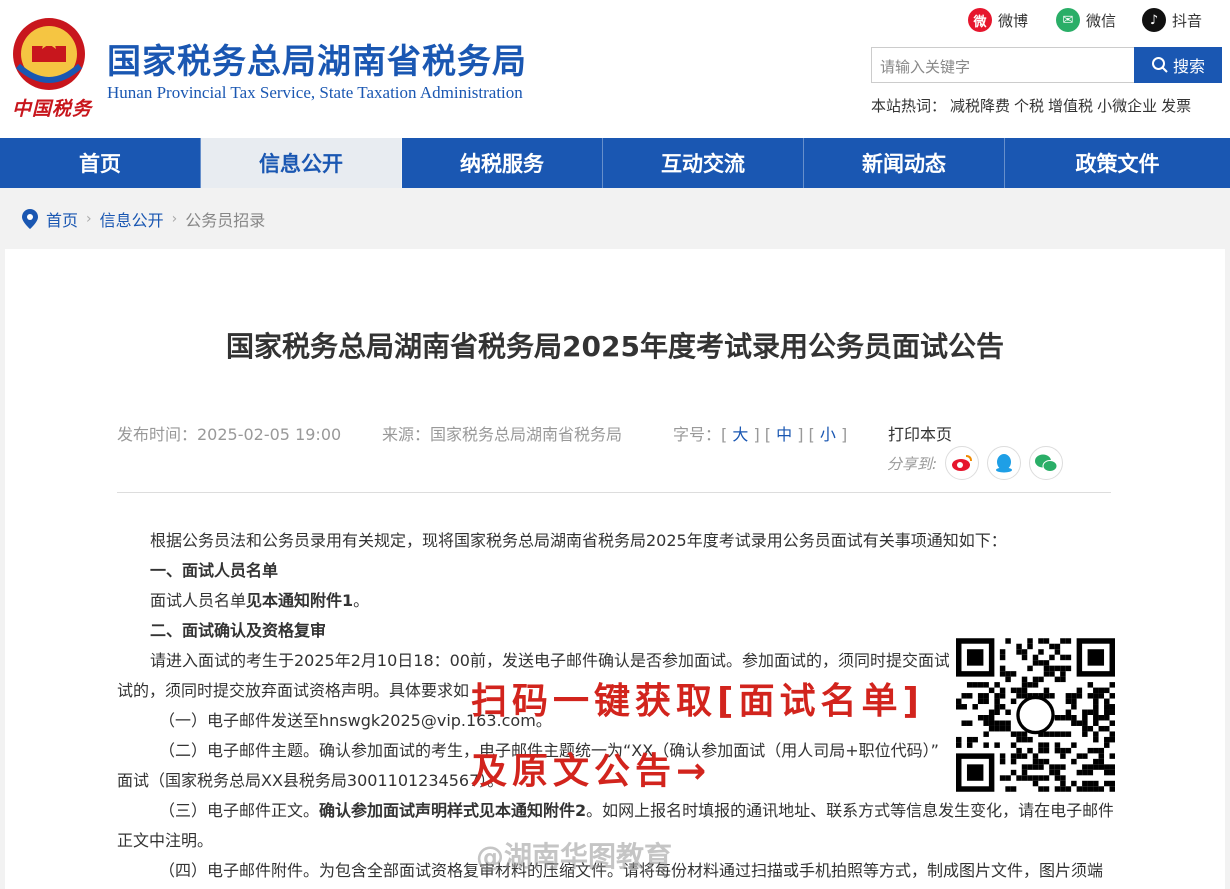 The width and height of the screenshot is (1230, 889). Describe the element at coordinates (1178, 65) in the screenshot. I see `search-button: 搜索` at that location.